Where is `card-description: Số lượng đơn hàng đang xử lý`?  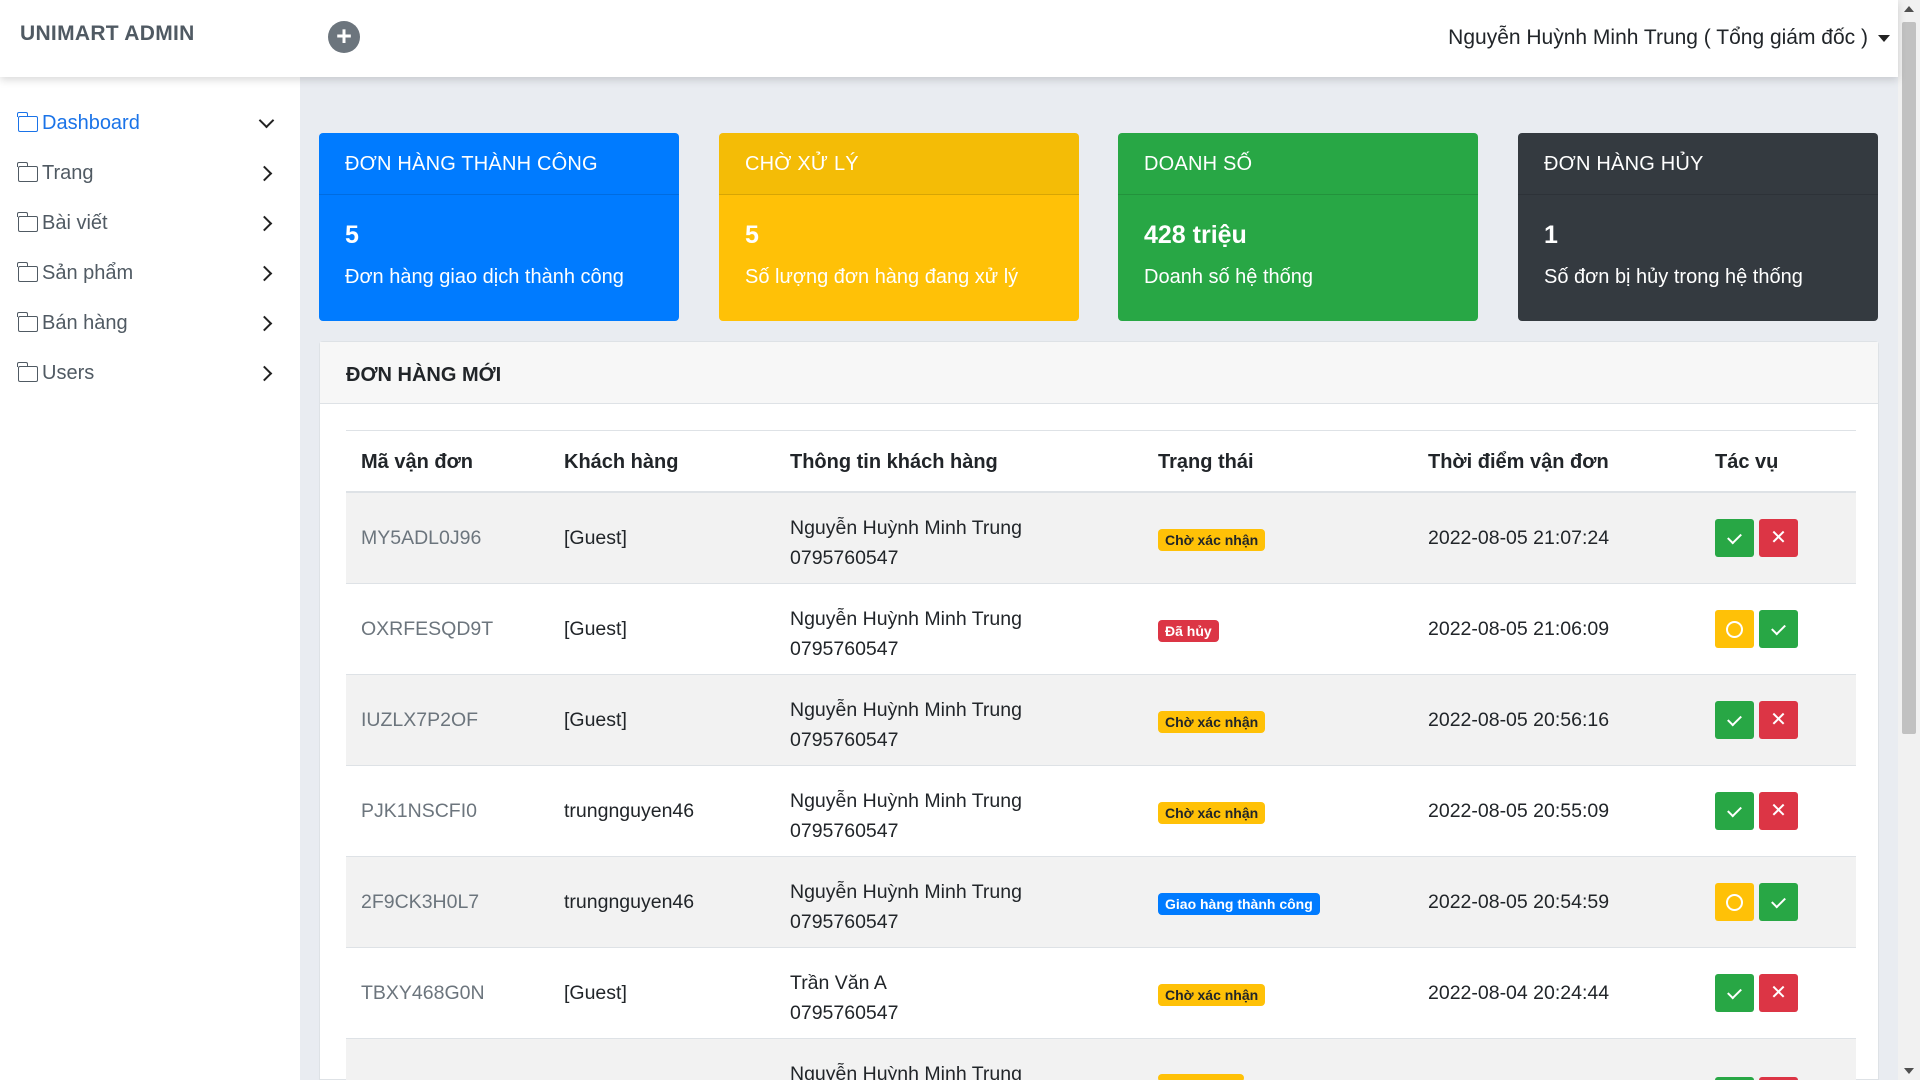 card-description: Số lượng đơn hàng đang xử lý is located at coordinates (882, 277).